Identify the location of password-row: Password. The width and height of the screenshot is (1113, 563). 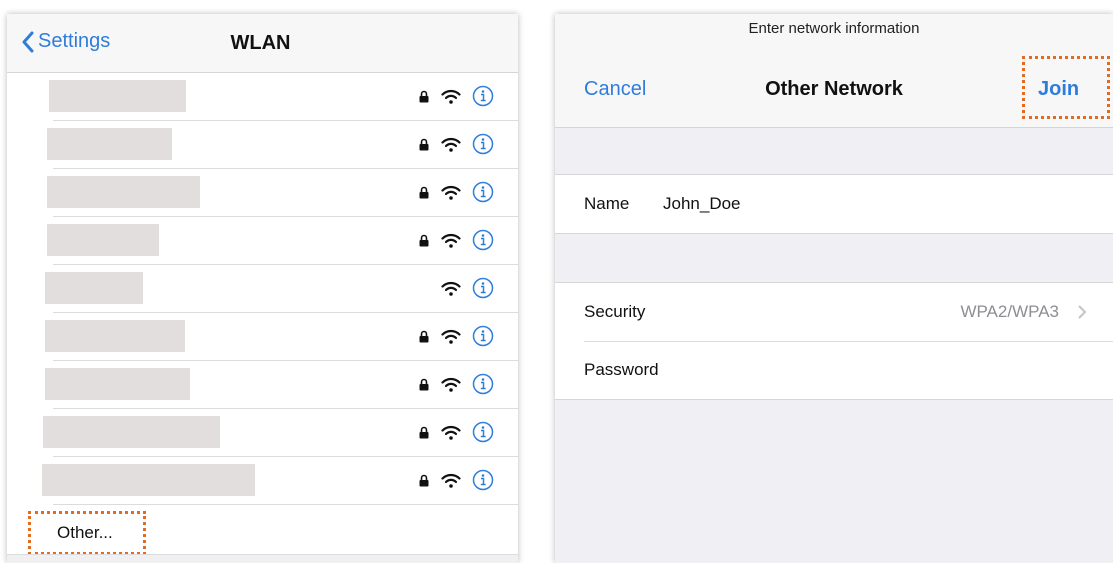
(834, 370).